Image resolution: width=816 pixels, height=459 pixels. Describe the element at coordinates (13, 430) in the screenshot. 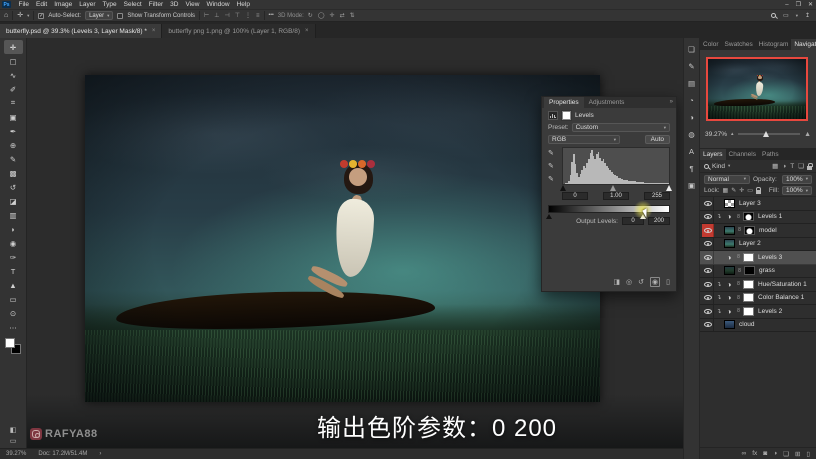

I see `quick-mask-icon: ◧` at that location.